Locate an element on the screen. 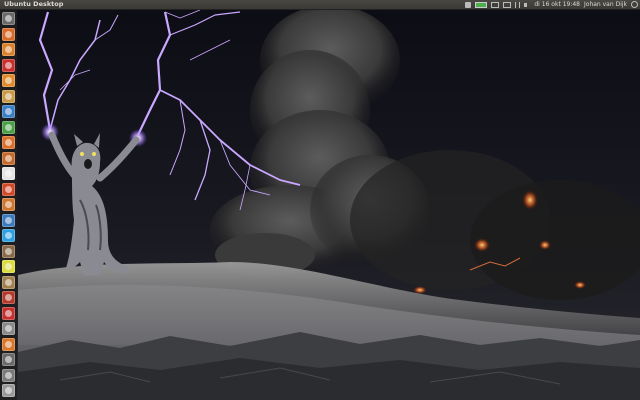  volume-icon is located at coordinates (527, 4).